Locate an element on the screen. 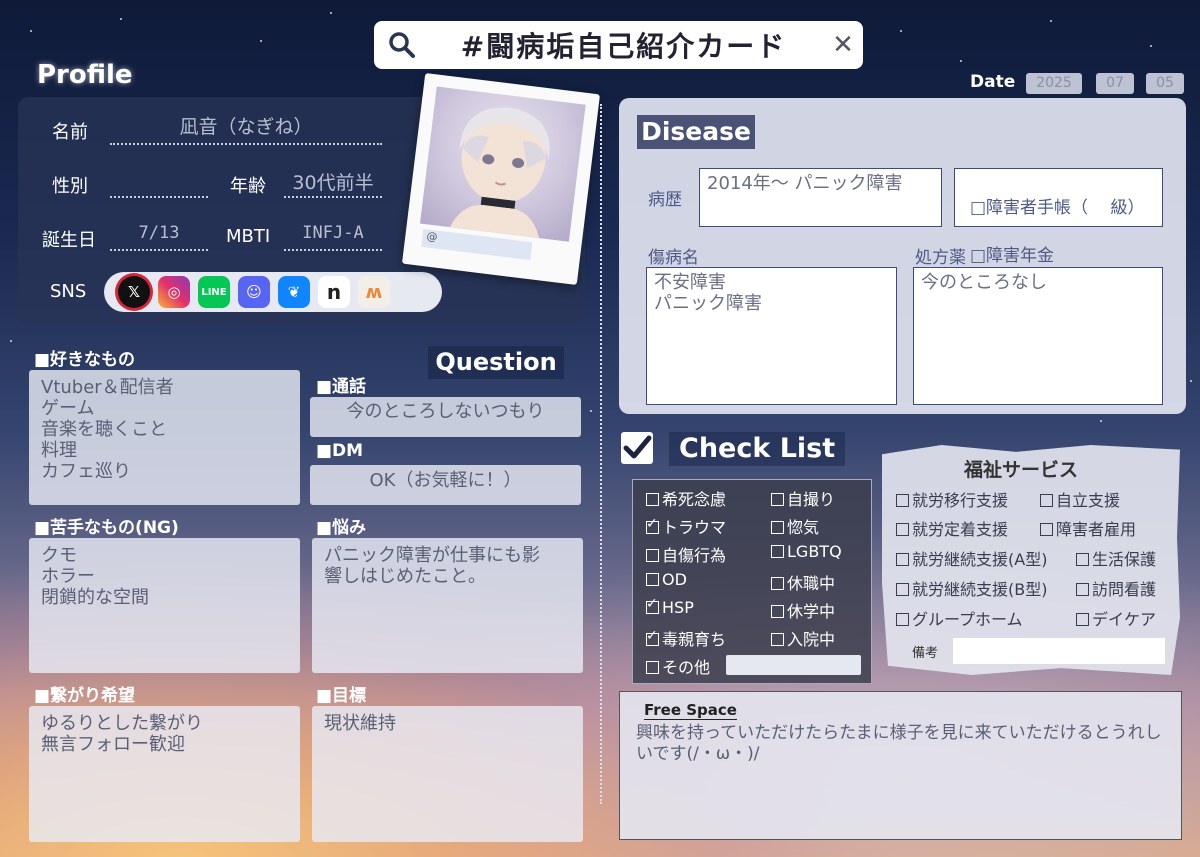  check-item: HSP is located at coordinates (670, 606).